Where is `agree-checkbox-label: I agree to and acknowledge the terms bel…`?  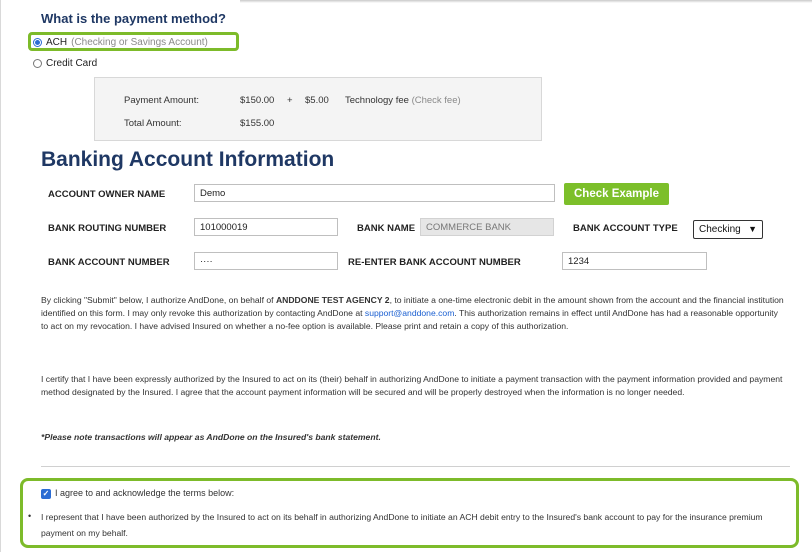 agree-checkbox-label: I agree to and acknowledge the terms bel… is located at coordinates (145, 493).